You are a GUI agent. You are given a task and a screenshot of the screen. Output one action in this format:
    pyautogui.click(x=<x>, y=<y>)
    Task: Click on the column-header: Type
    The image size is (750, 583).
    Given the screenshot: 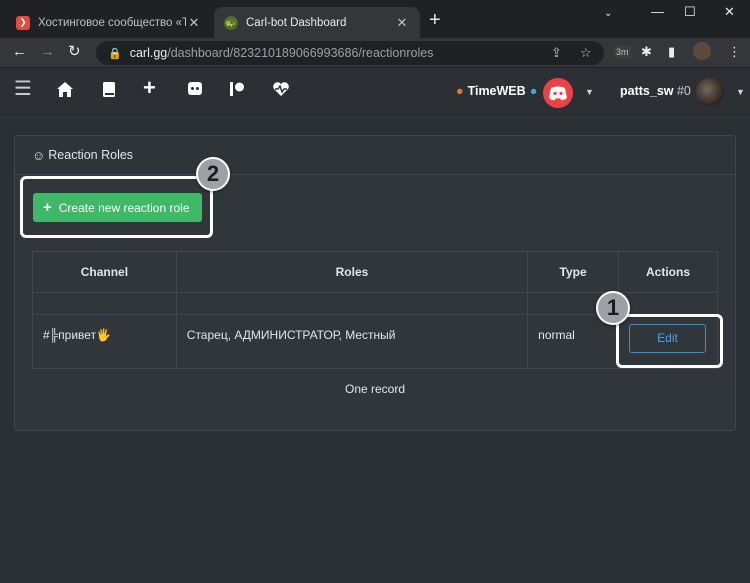 What is the action you would take?
    pyautogui.click(x=573, y=272)
    